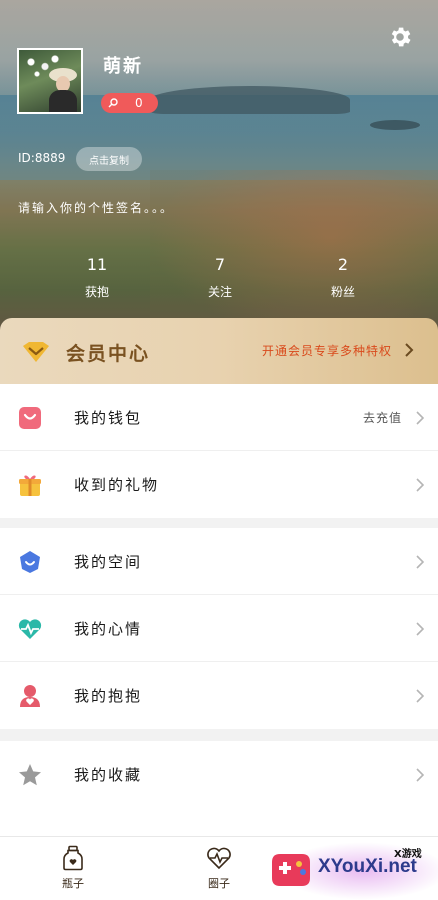 The width and height of the screenshot is (438, 900). What do you see at coordinates (50, 81) in the screenshot?
I see `avatar` at bounding box center [50, 81].